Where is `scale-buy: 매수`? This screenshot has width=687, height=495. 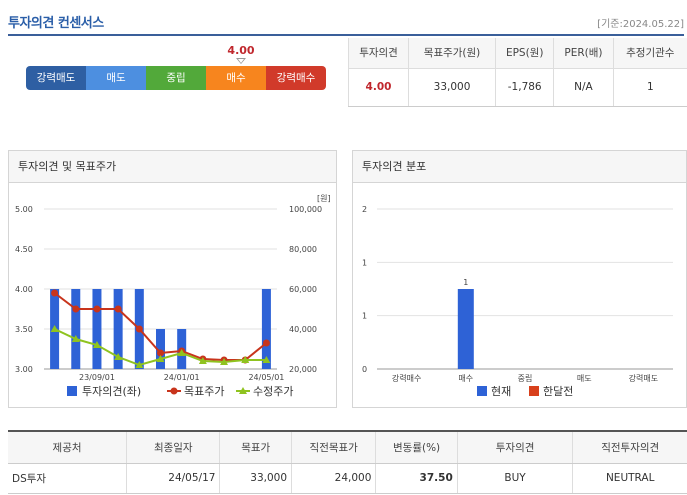 scale-buy: 매수 is located at coordinates (236, 78).